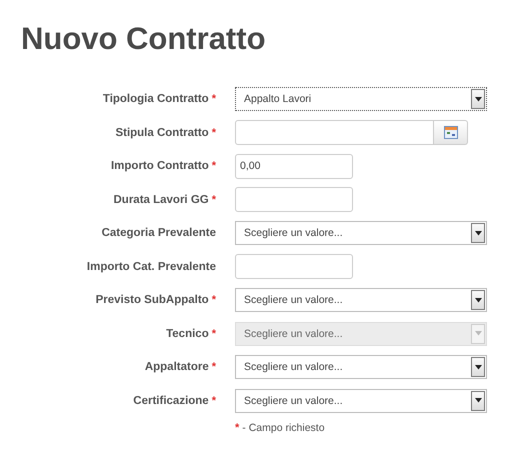  What do you see at coordinates (176, 367) in the screenshot?
I see `field-label: Appaltatore` at bounding box center [176, 367].